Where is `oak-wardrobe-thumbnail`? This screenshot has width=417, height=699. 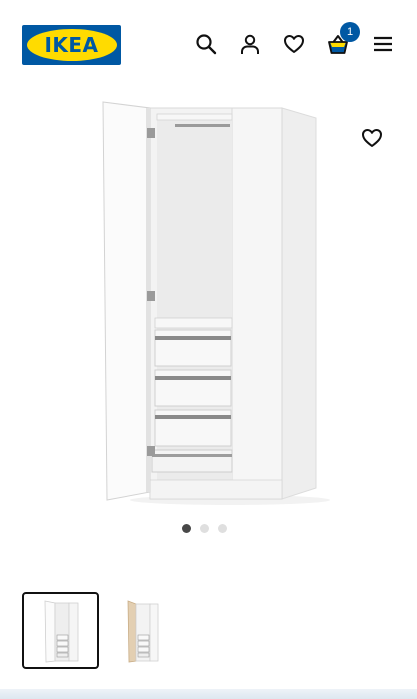
oak-wardrobe-thumbnail is located at coordinates (141, 630).